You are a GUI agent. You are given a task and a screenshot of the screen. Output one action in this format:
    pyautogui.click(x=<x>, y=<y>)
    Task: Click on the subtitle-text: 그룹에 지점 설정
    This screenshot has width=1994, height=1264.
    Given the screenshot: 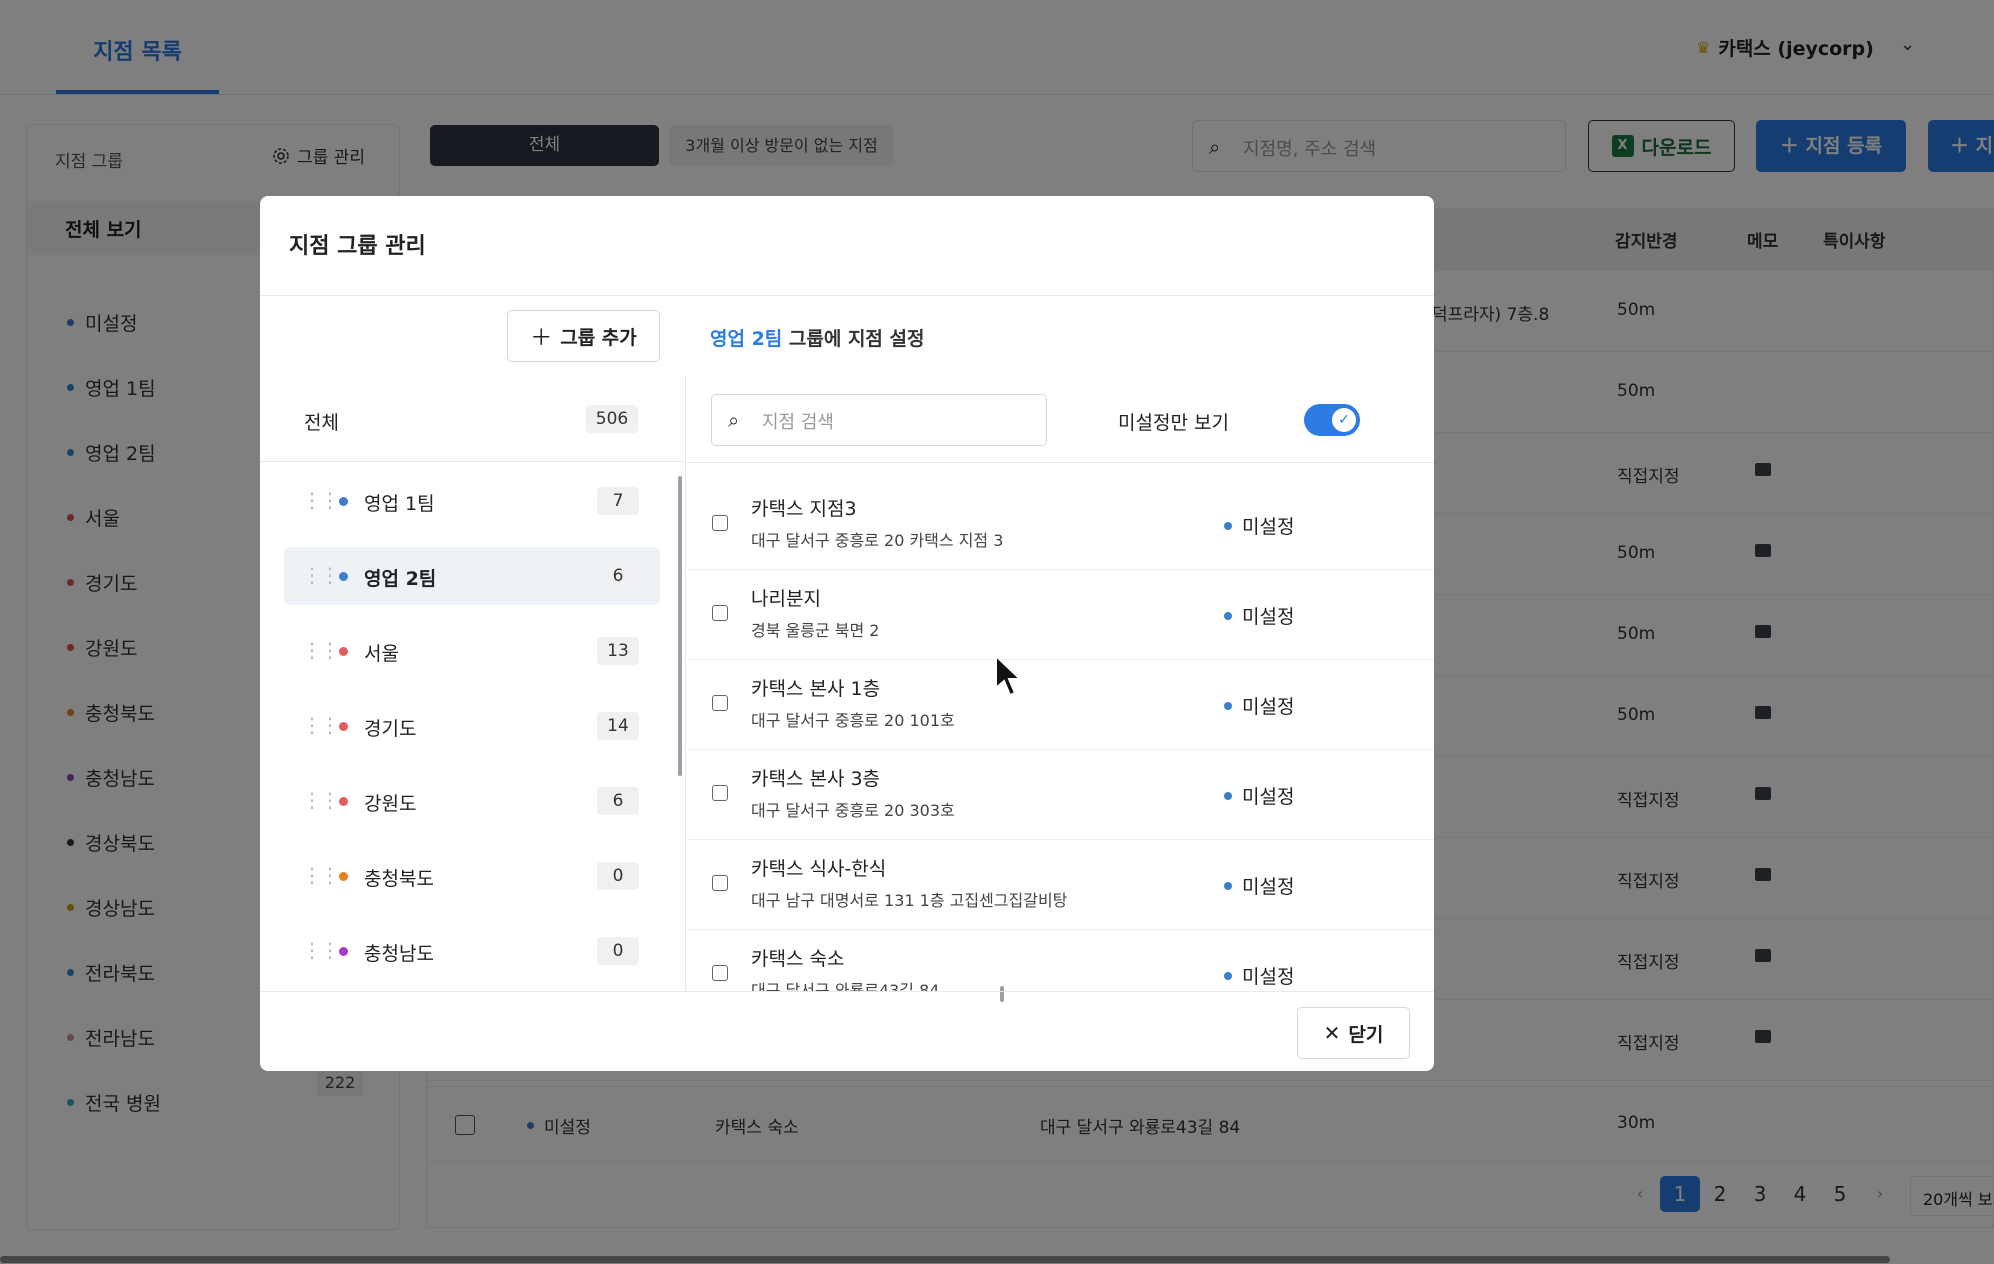 What is the action you would take?
    pyautogui.click(x=853, y=339)
    